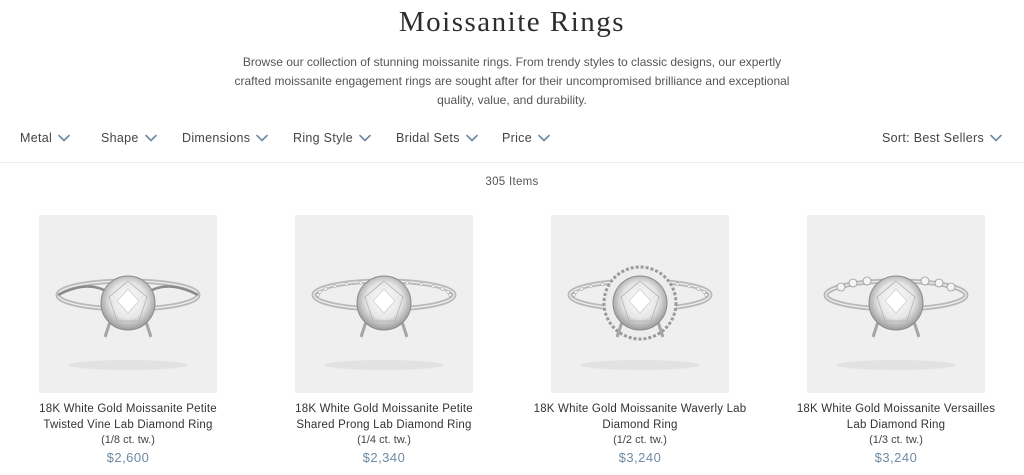  Describe the element at coordinates (933, 138) in the screenshot. I see `sort-label: Sort: Best Sellers` at that location.